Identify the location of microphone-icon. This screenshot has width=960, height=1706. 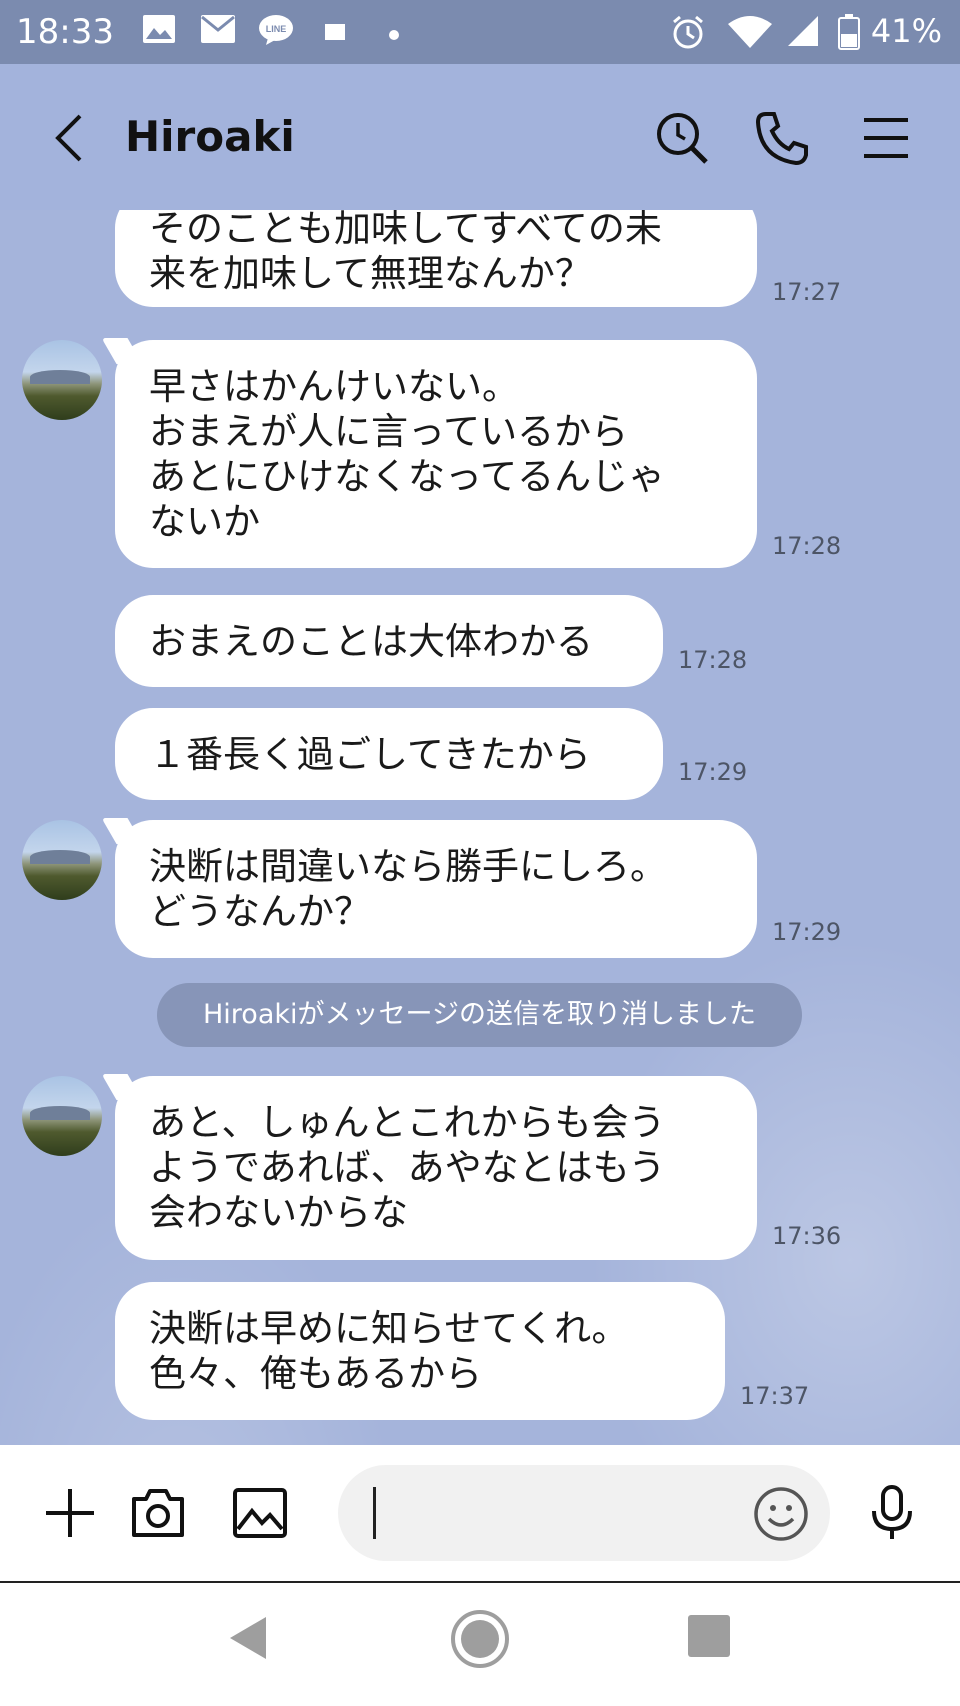
(892, 1513).